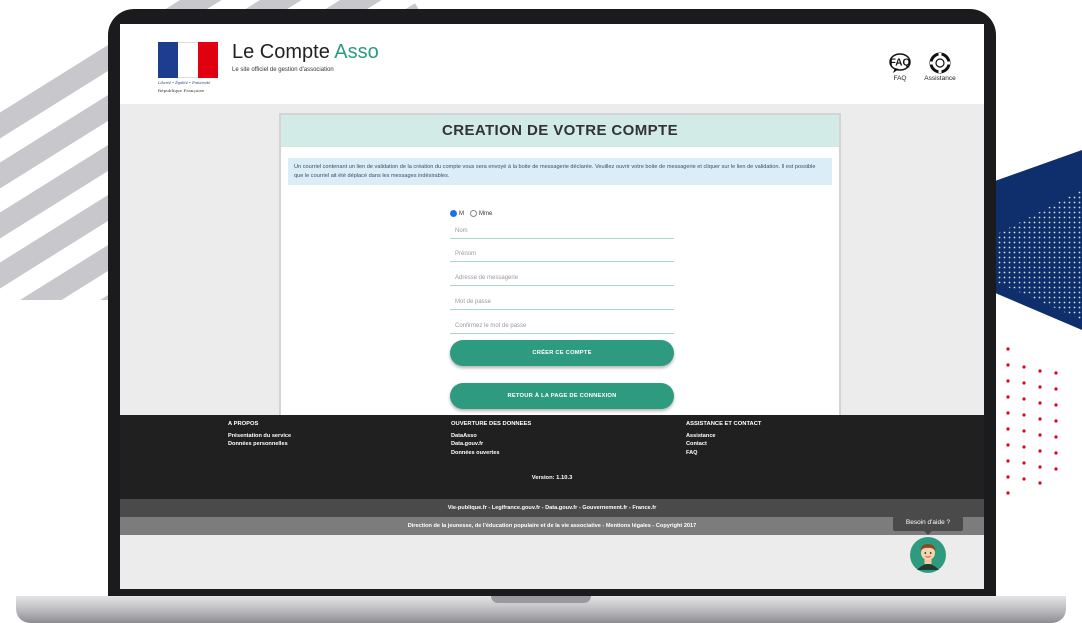 This screenshot has width=1082, height=623. Describe the element at coordinates (453, 213) in the screenshot. I see `radio-m` at that location.